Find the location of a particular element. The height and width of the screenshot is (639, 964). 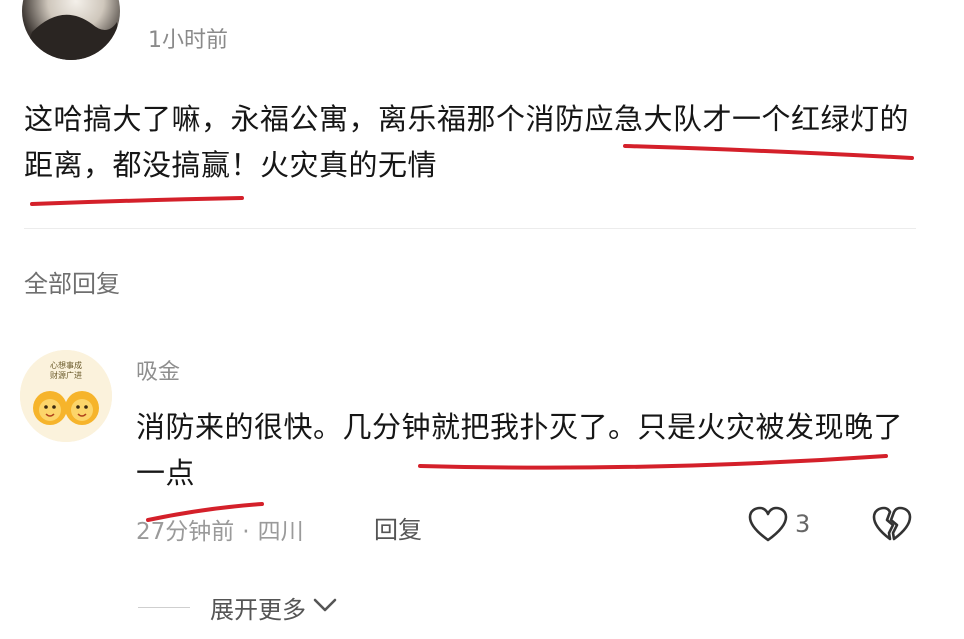

divider is located at coordinates (470, 228).